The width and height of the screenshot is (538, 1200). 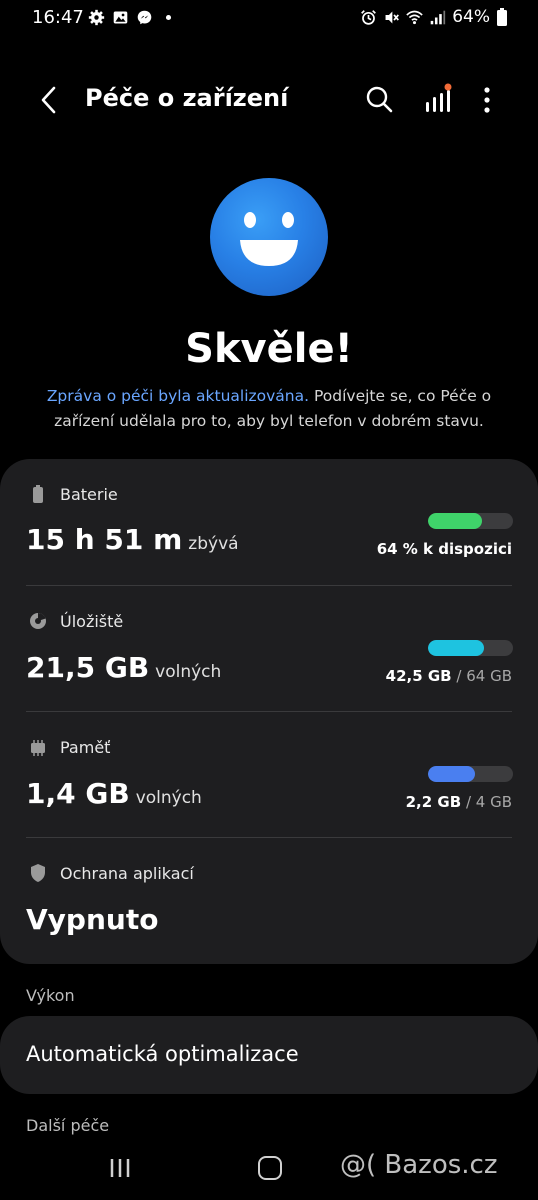 I want to click on battery-time: 15 h 51 m, so click(x=104, y=539).